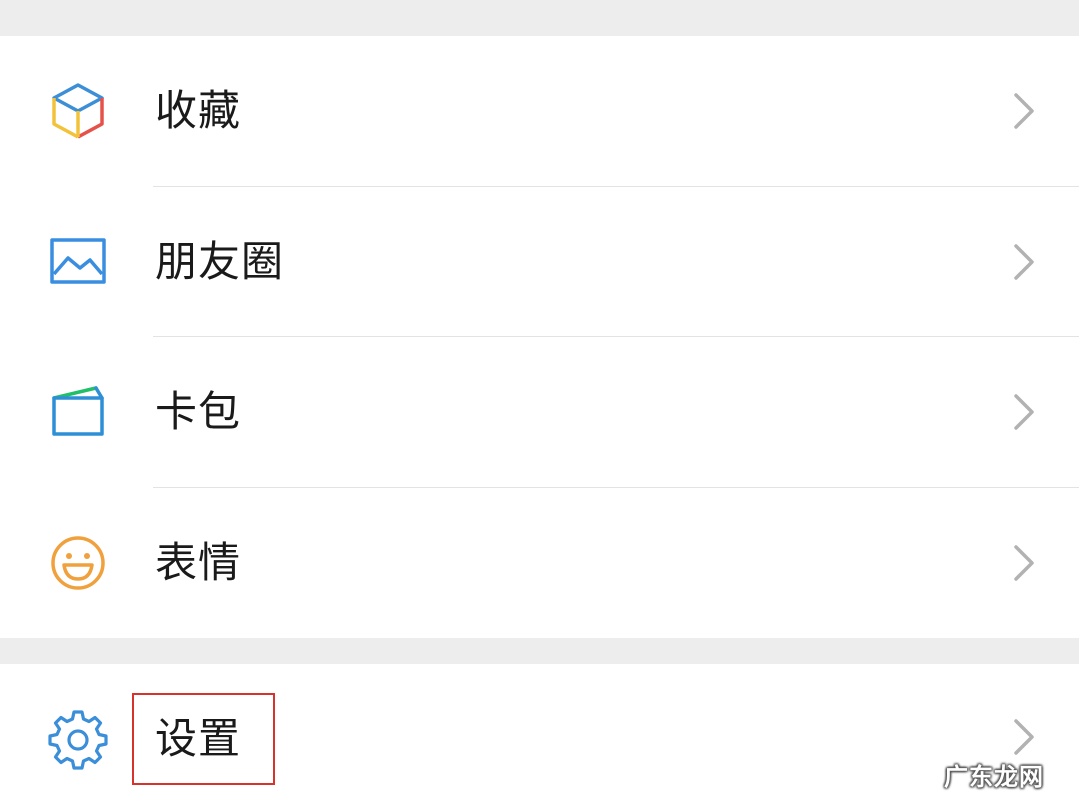 This screenshot has width=1079, height=810. I want to click on menu-item-label: 卡包, so click(198, 411).